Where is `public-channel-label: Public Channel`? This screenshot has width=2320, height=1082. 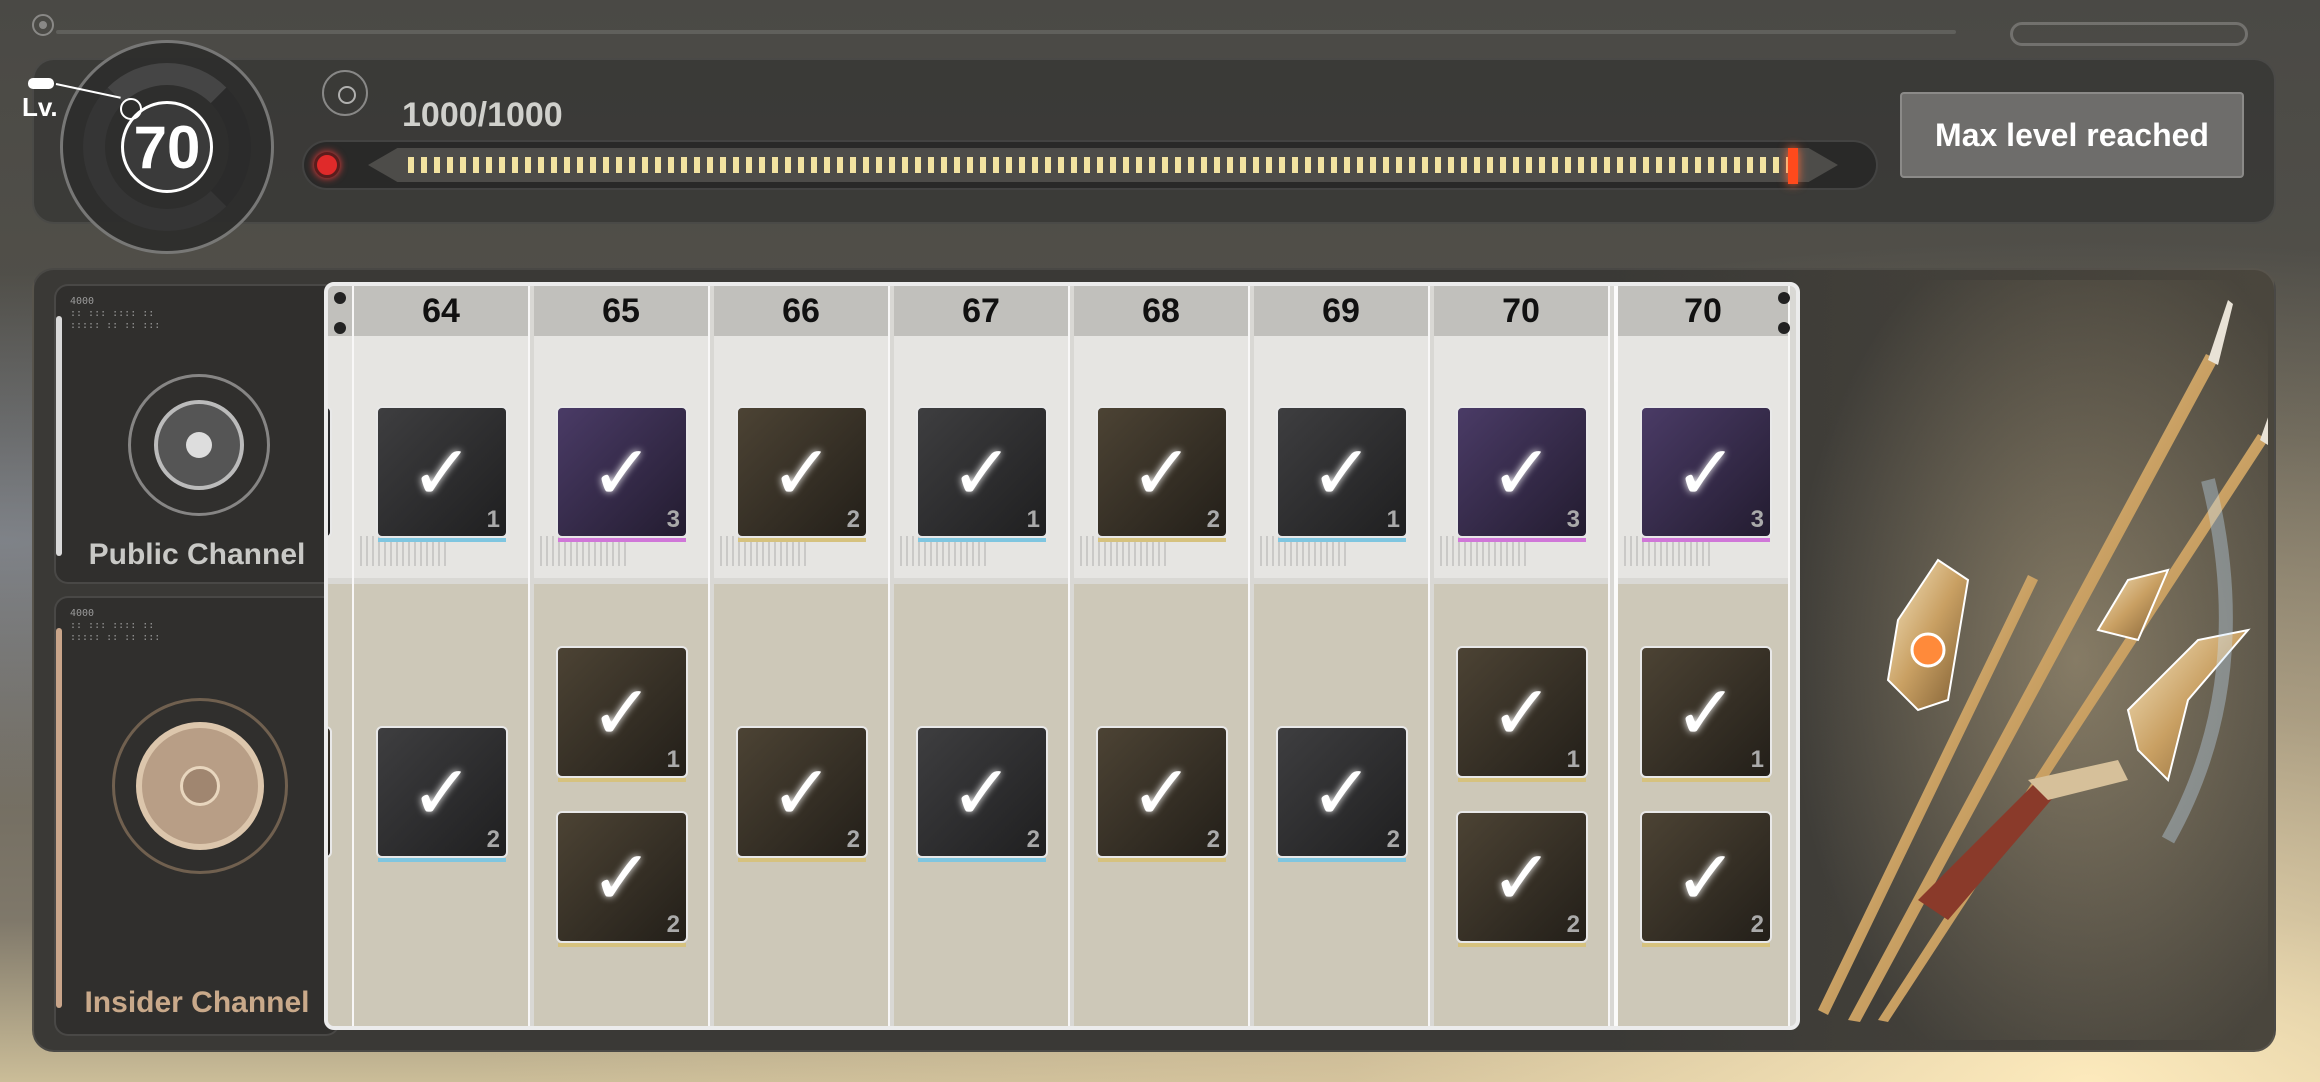 public-channel-label: Public Channel is located at coordinates (197, 554).